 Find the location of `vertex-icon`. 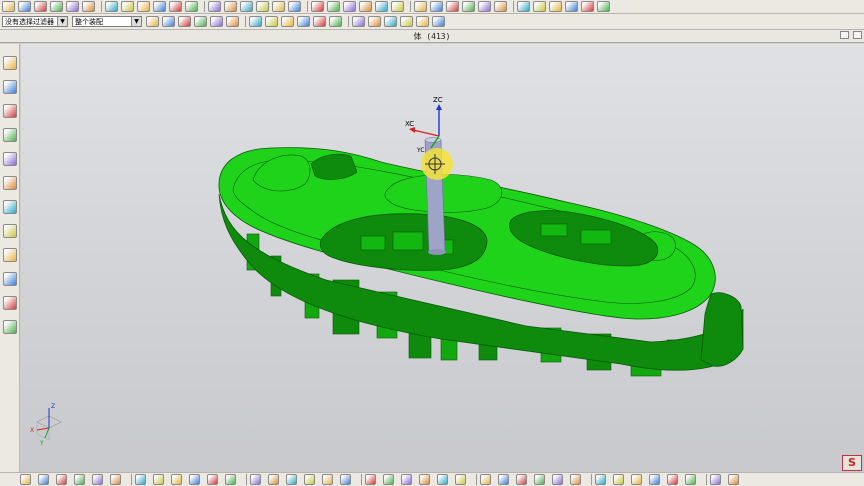

vertex-icon is located at coordinates (255, 479).